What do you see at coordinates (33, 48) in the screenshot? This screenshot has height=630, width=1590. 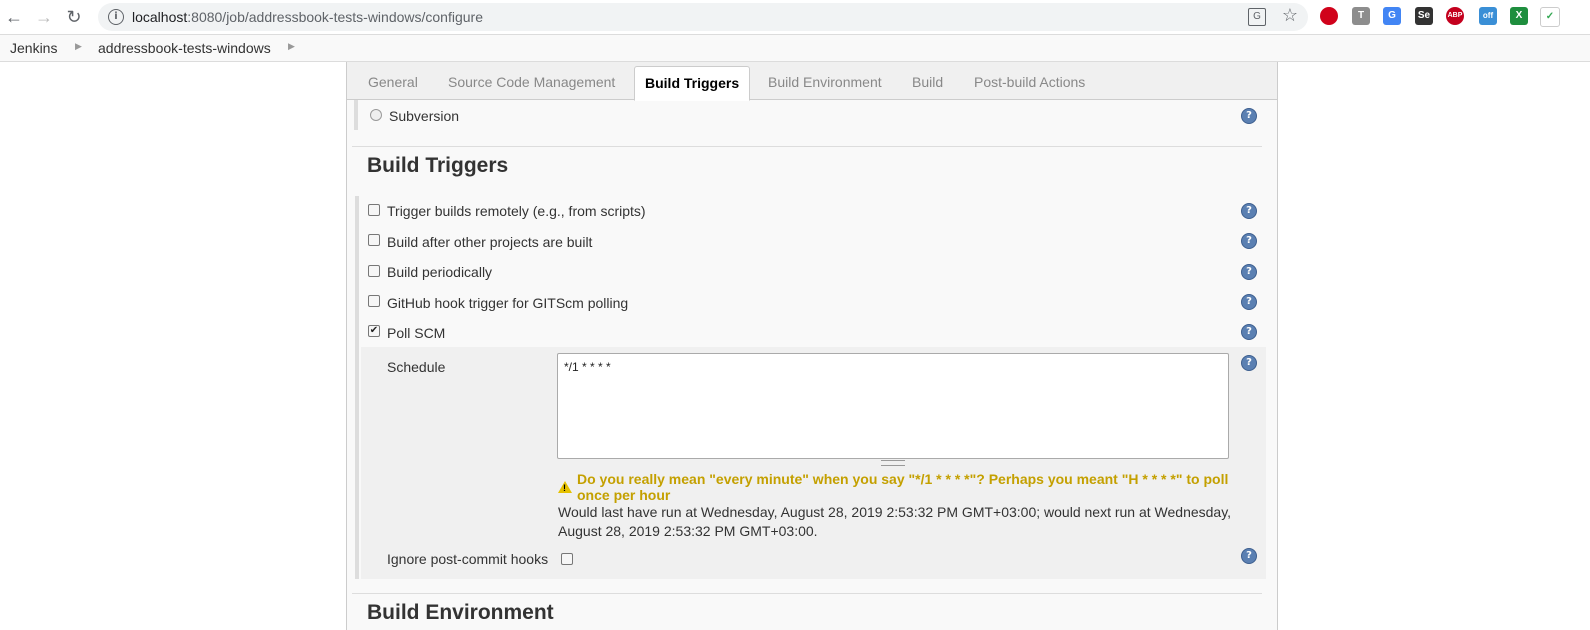 I see `breadcrumb-jenkins: Jenkins` at bounding box center [33, 48].